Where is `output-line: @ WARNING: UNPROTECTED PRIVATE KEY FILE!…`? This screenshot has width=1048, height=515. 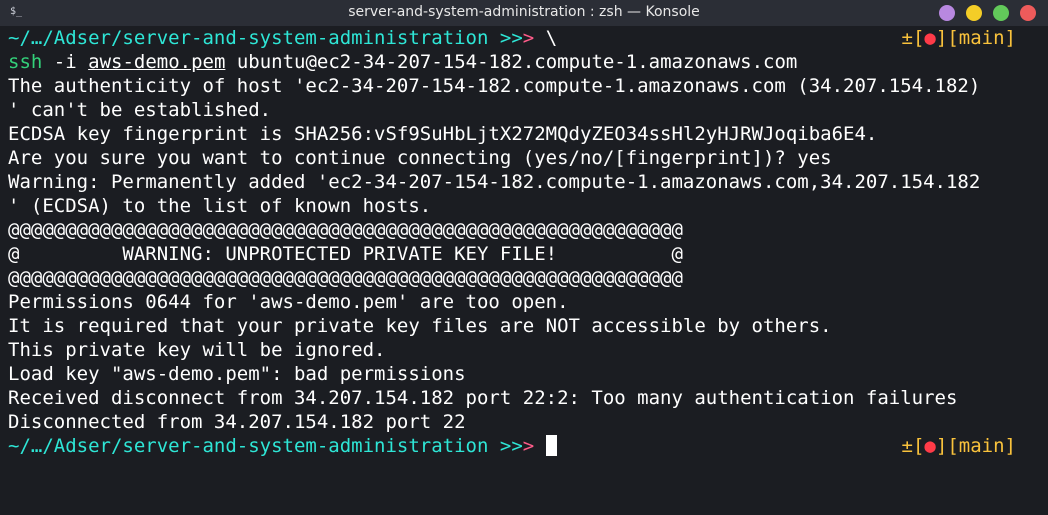
output-line: @ WARNING: UNPROTECTED PRIVATE KEY FILE!… is located at coordinates (345, 254).